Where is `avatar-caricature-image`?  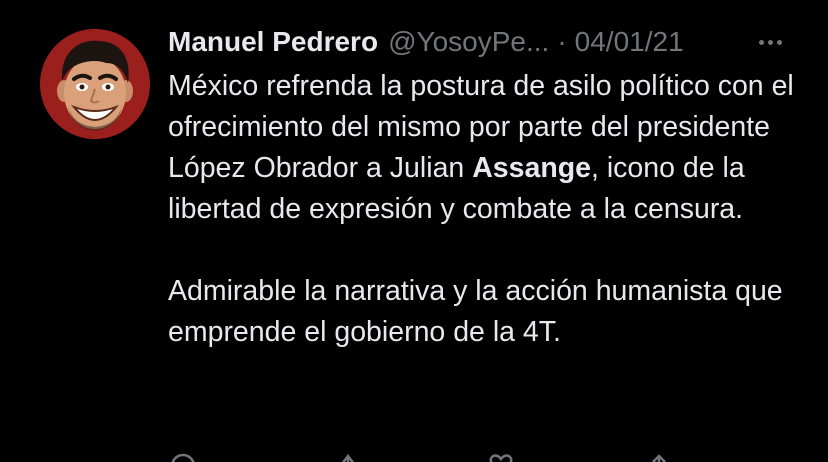
avatar-caricature-image is located at coordinates (95, 84).